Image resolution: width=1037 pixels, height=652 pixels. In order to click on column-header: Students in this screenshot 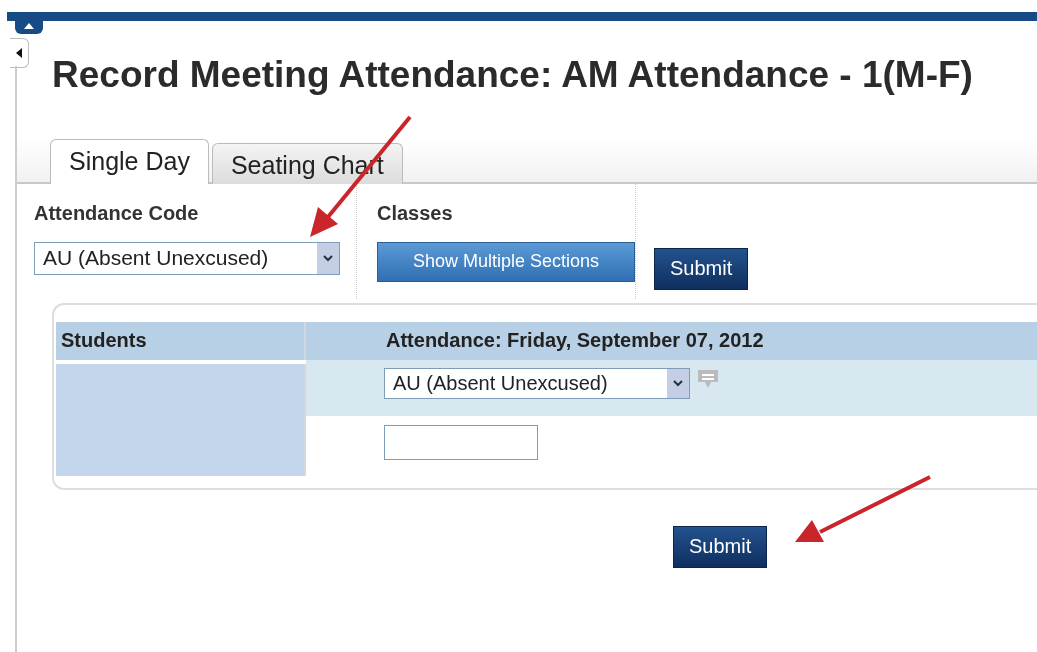, I will do `click(181, 340)`.